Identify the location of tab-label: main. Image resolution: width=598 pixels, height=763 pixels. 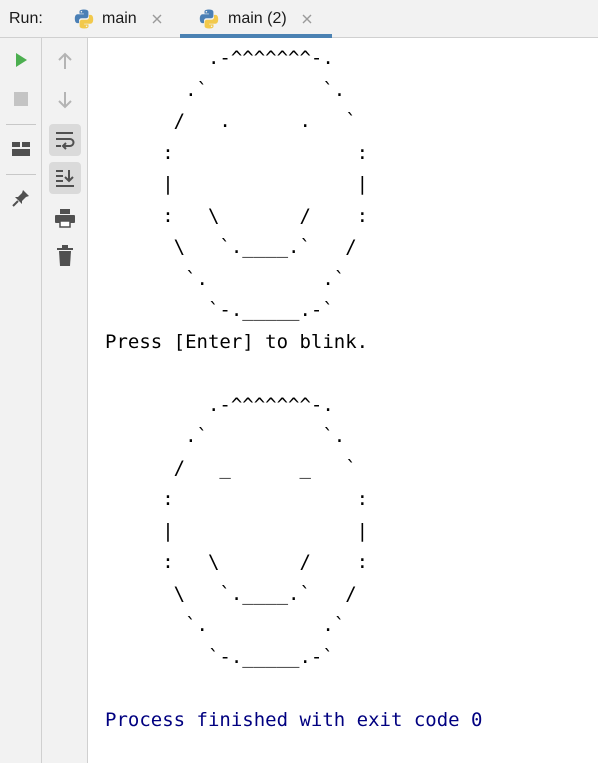
(119, 18).